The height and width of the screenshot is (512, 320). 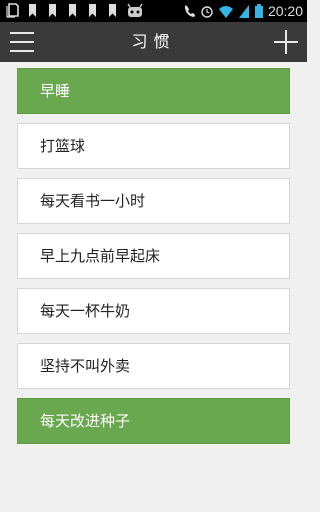 I want to click on system-icons: 20:20, so click(x=243, y=11).